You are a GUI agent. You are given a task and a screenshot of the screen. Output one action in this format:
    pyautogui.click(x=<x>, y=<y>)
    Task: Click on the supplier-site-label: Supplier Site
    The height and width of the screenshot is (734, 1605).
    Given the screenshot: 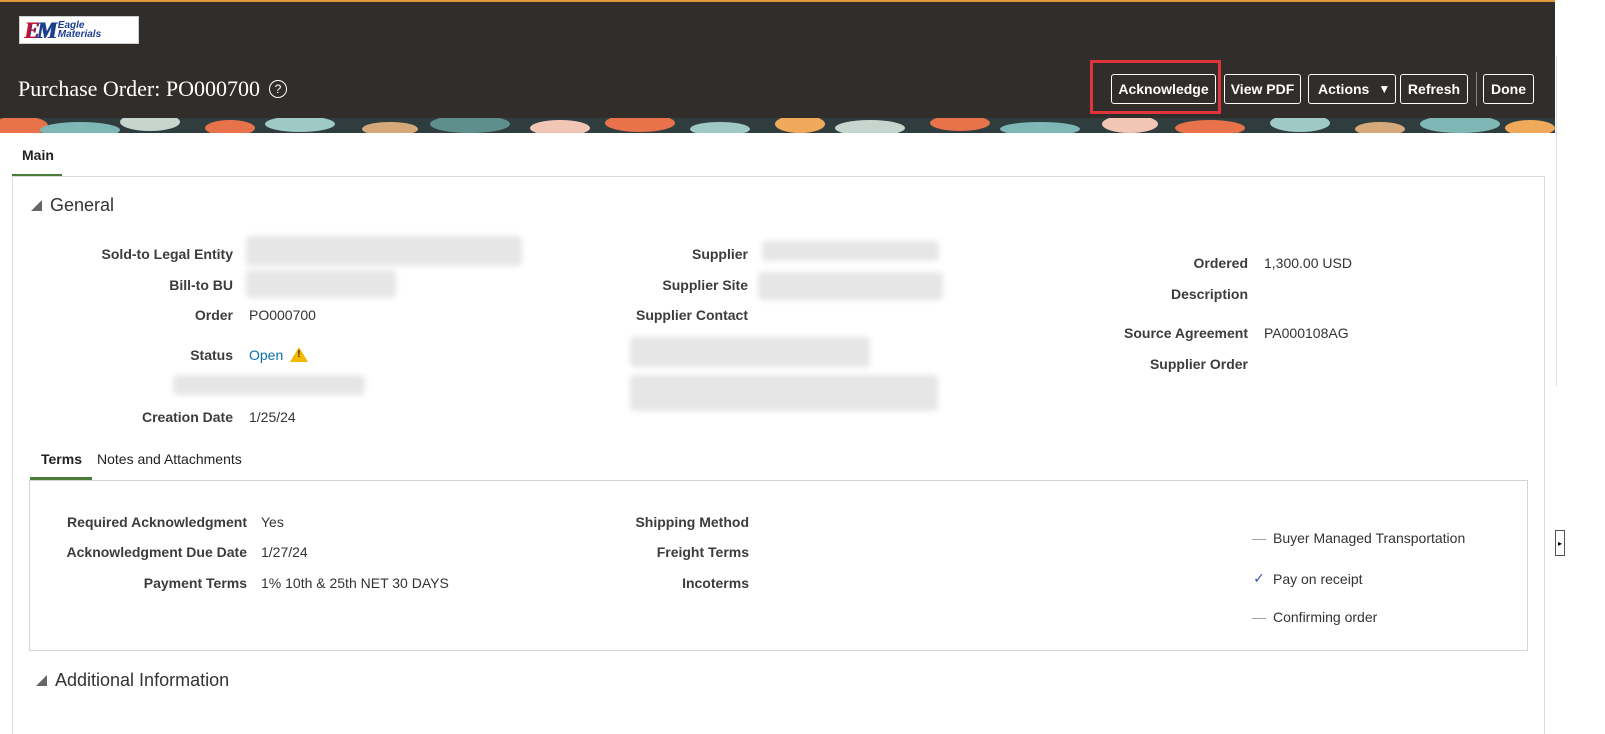 What is the action you would take?
    pyautogui.click(x=705, y=285)
    